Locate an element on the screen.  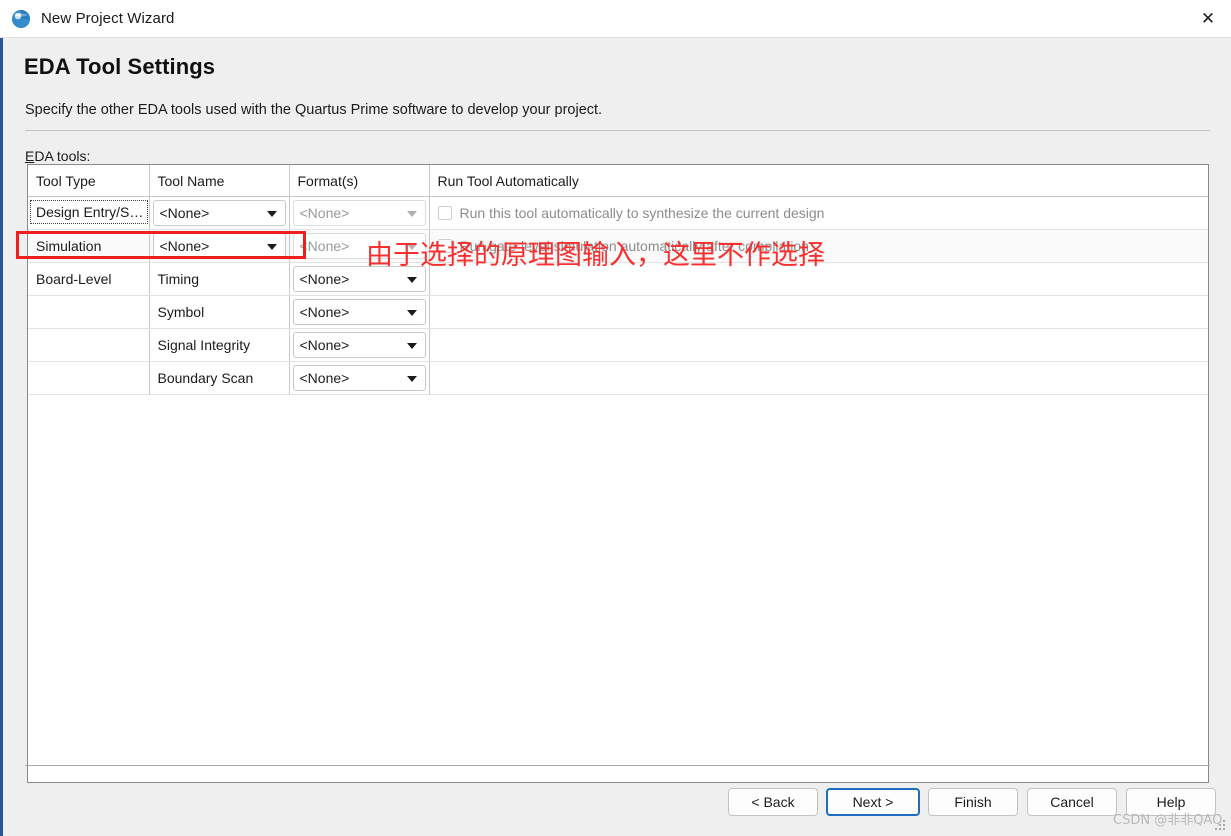
cell-tool-name: Boundary Scan is located at coordinates (219, 378).